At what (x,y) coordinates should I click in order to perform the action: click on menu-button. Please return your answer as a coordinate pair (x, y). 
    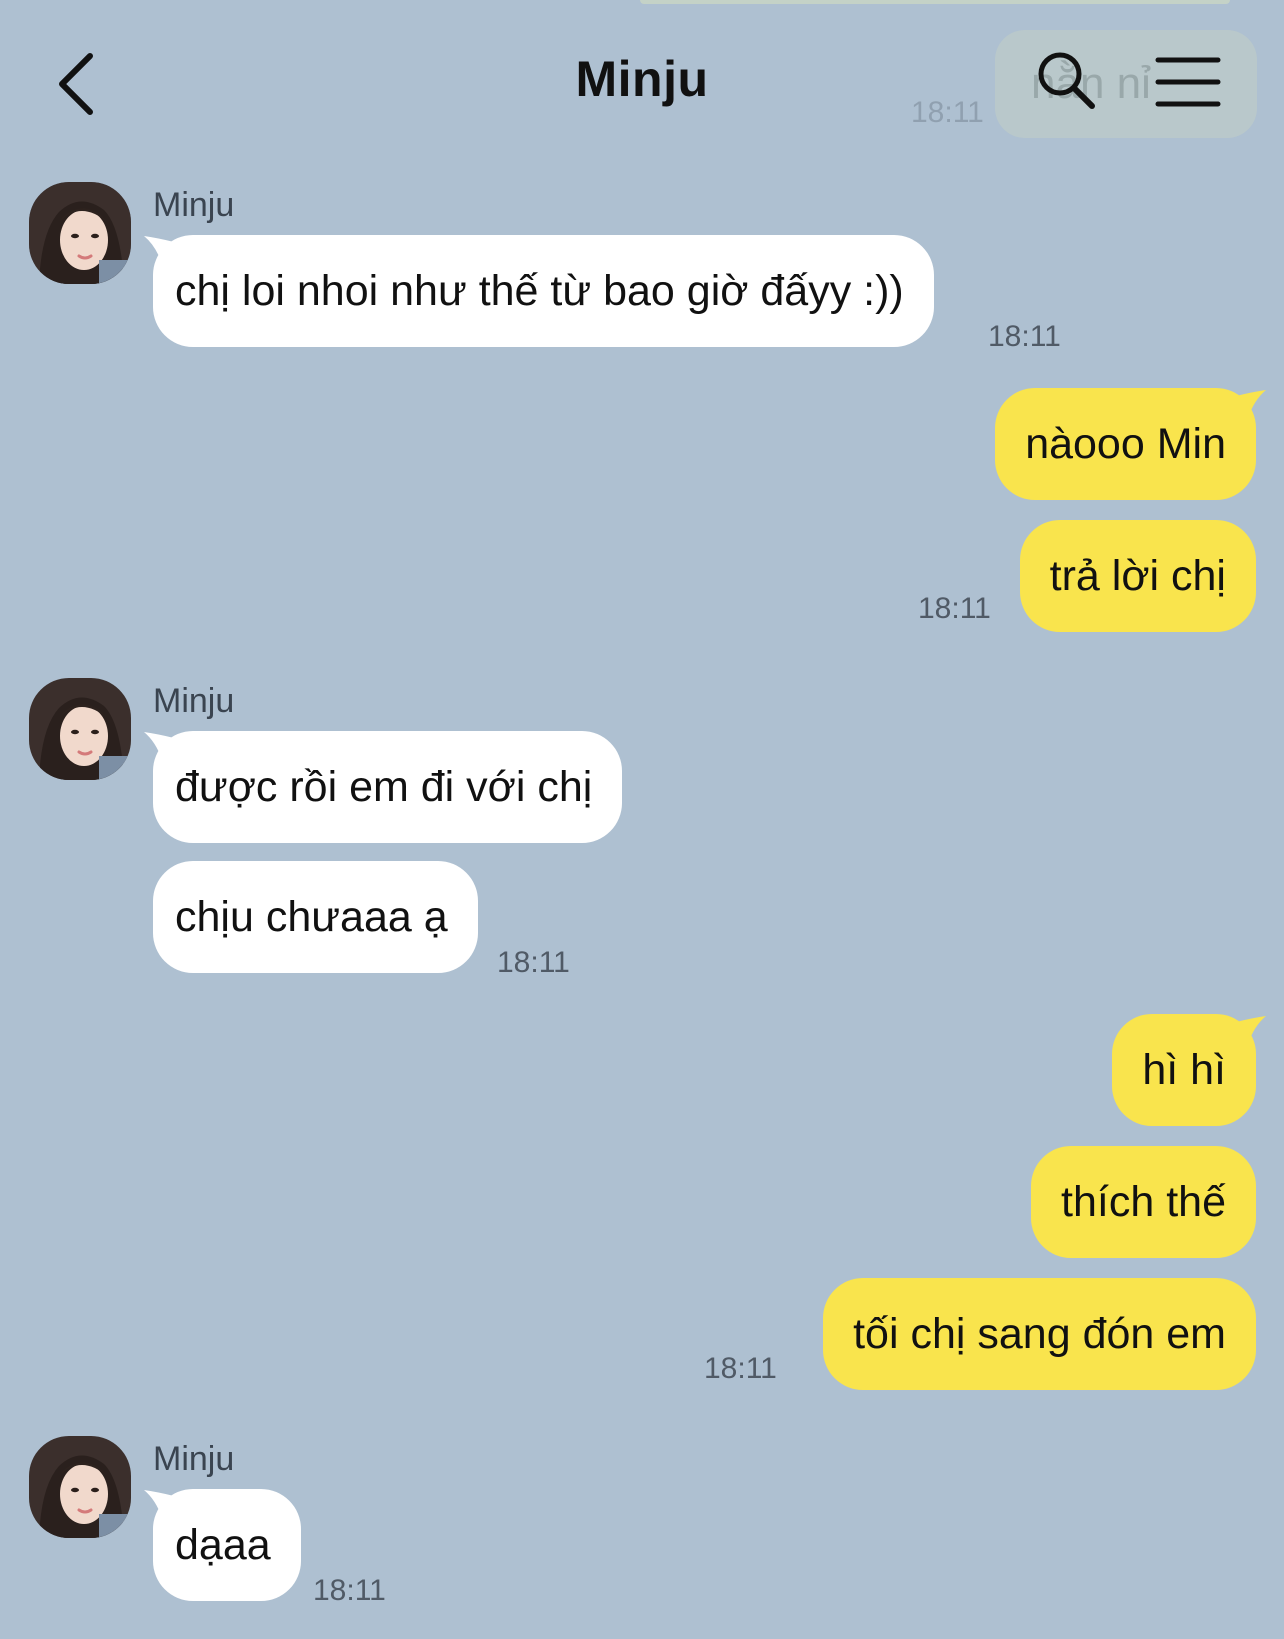
    Looking at the image, I should click on (1188, 82).